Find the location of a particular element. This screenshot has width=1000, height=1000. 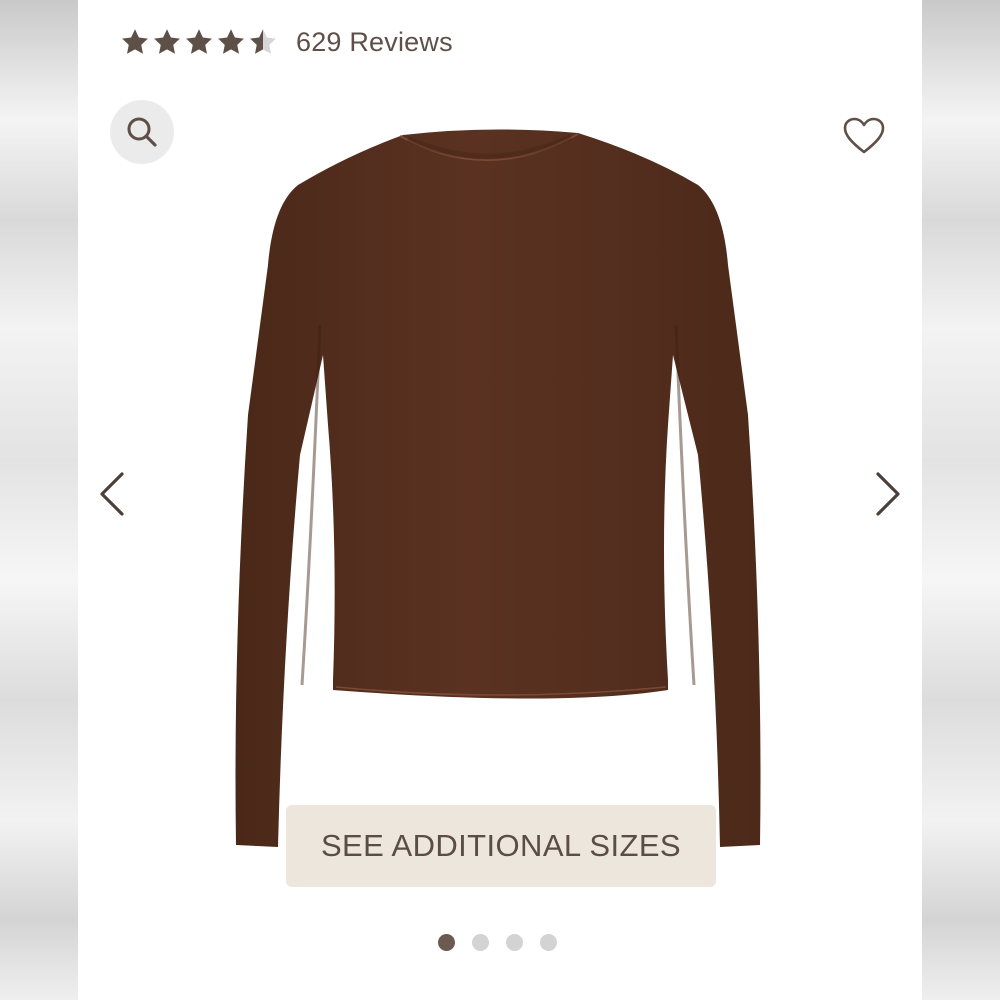

search-icon is located at coordinates (142, 132).